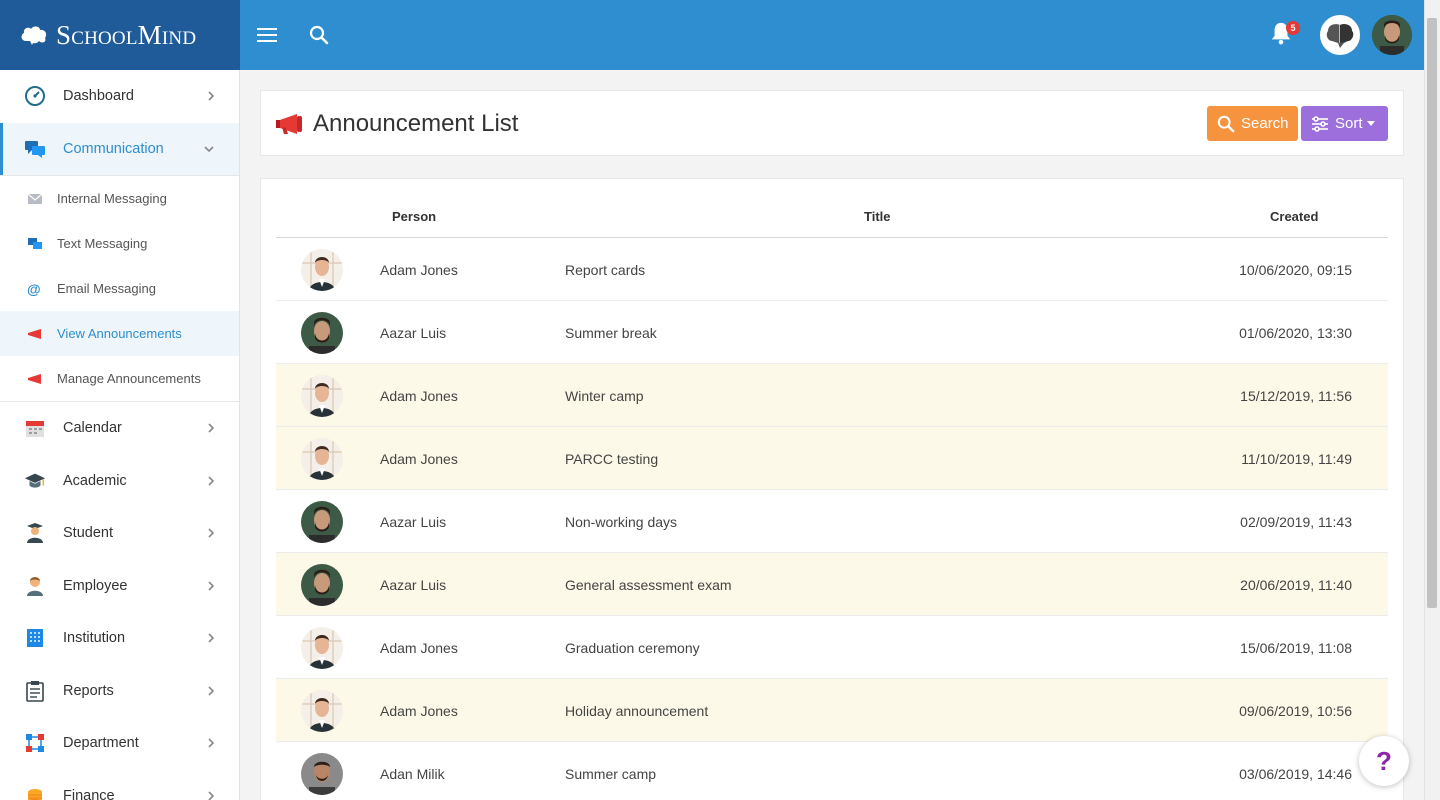 Image resolution: width=1440 pixels, height=800 pixels. I want to click on notification-badge: 5, so click(1293, 28).